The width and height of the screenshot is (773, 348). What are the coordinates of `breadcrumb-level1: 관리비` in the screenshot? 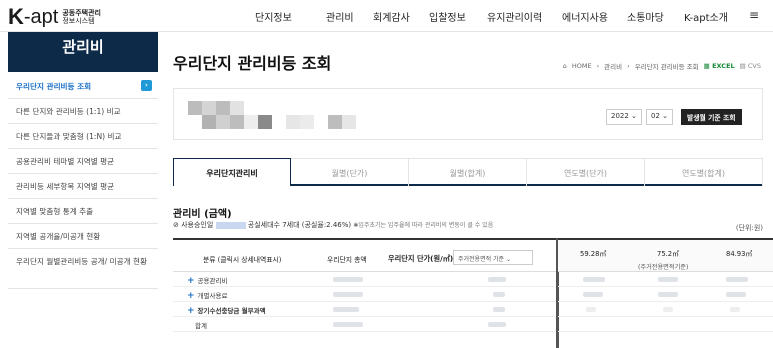 It's located at (613, 66).